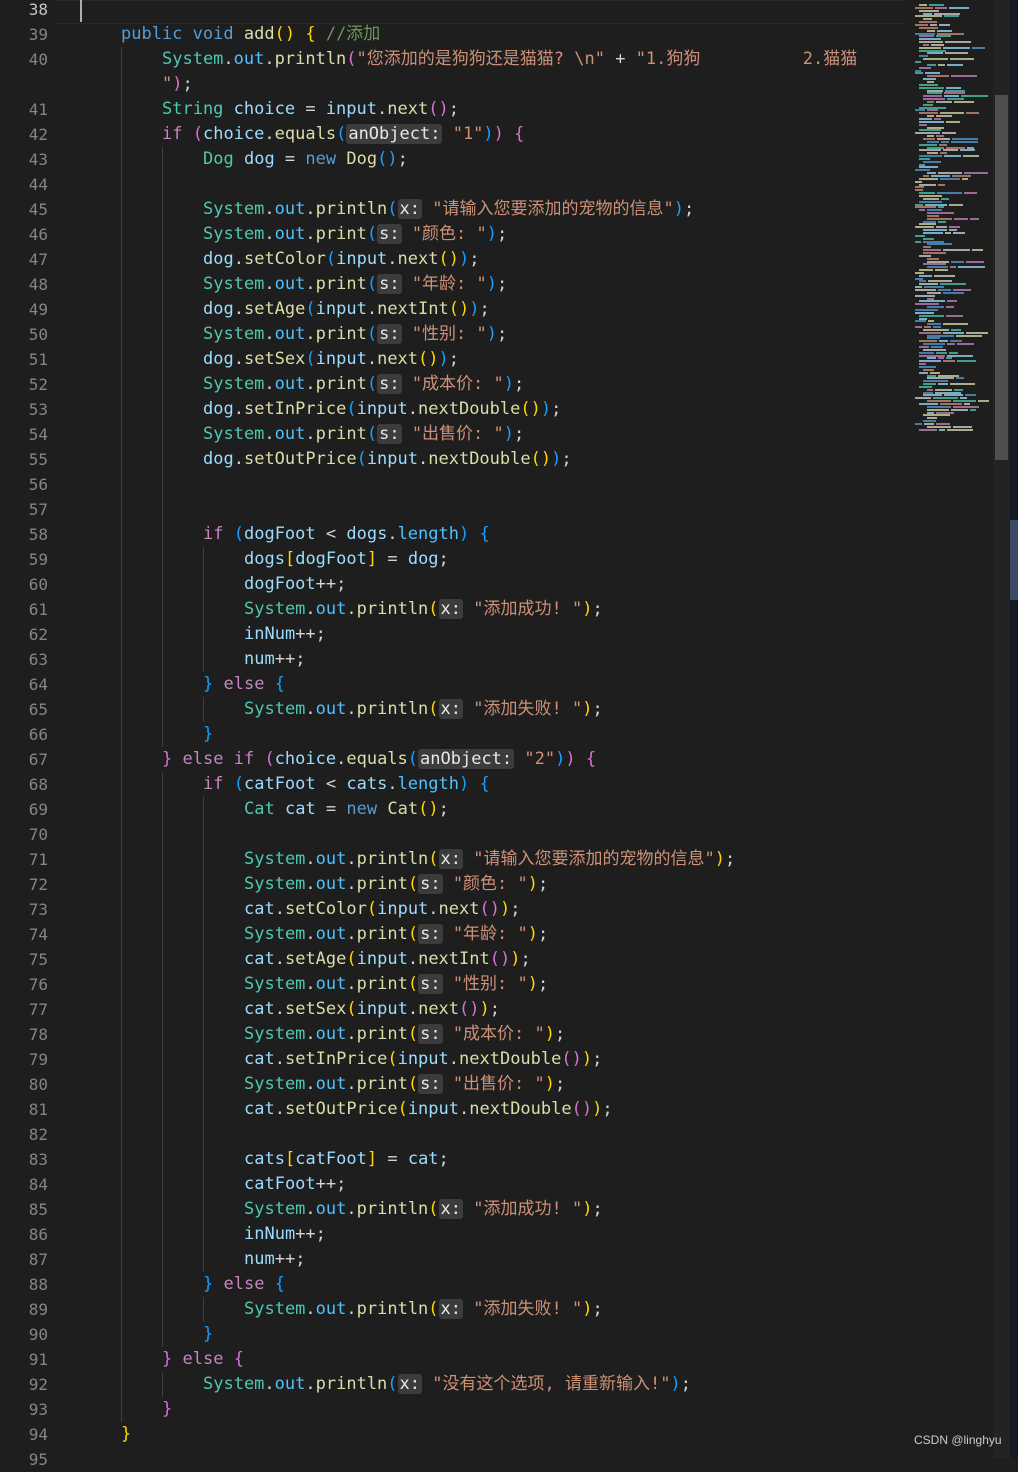  What do you see at coordinates (387, 959) in the screenshot?
I see `code-text: cat.setAge(input.nextInt());` at bounding box center [387, 959].